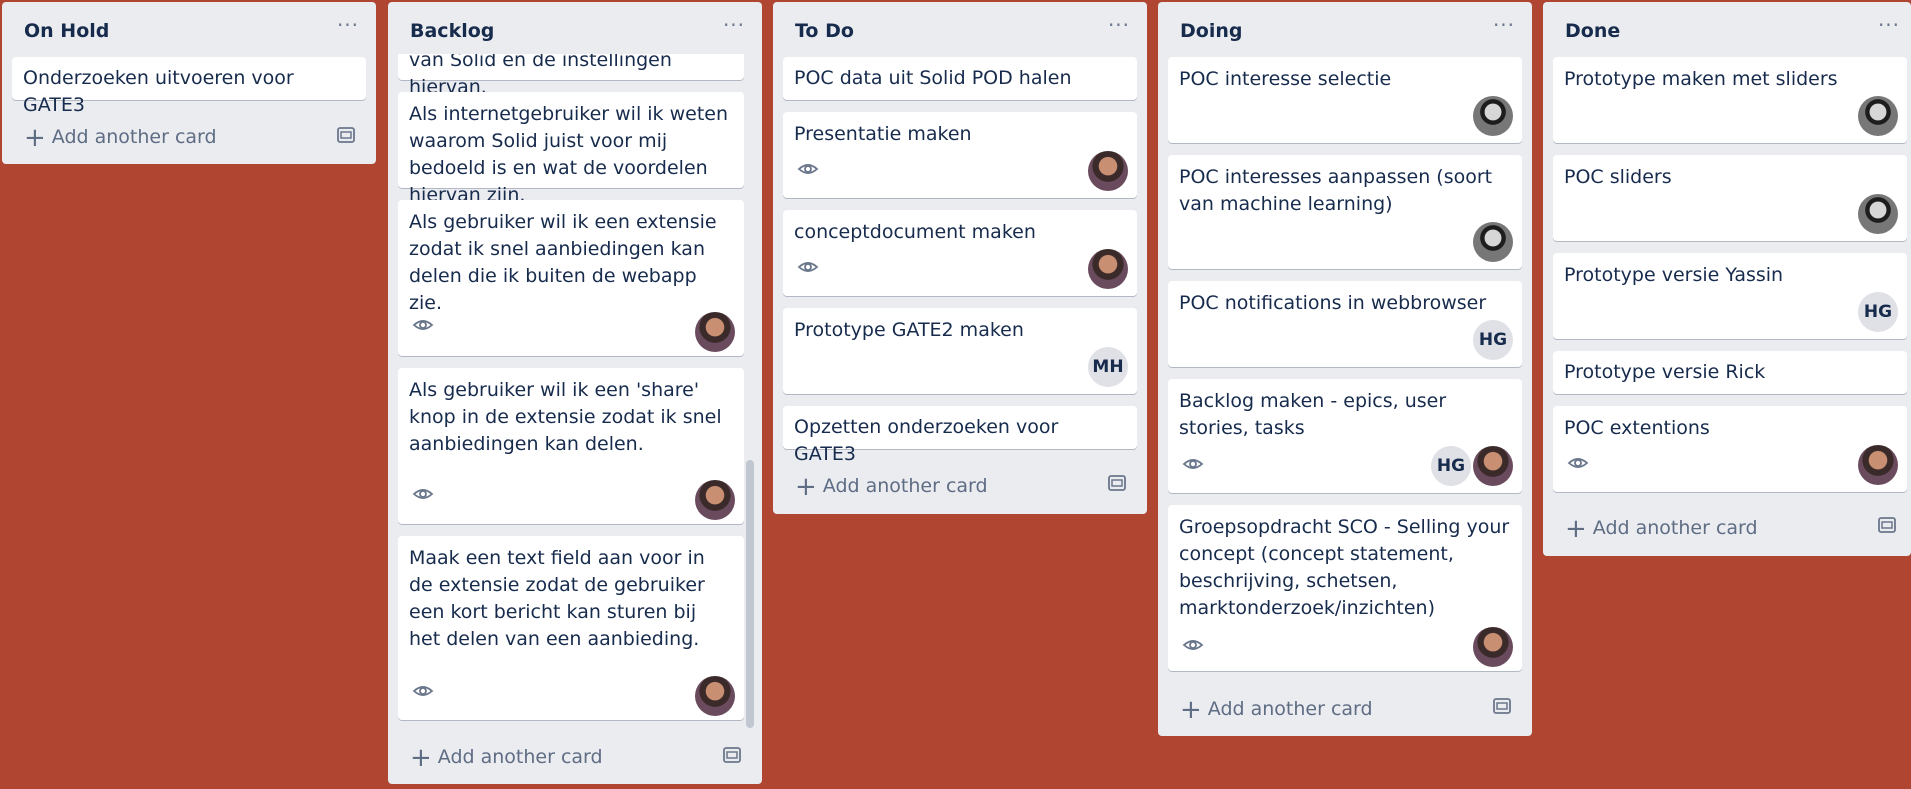  I want to click on card: Prototype versie Yassin HG, so click(1730, 296).